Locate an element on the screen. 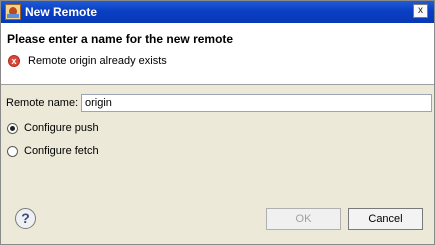  configure-fetch-option: Configure fetch is located at coordinates (53, 151).